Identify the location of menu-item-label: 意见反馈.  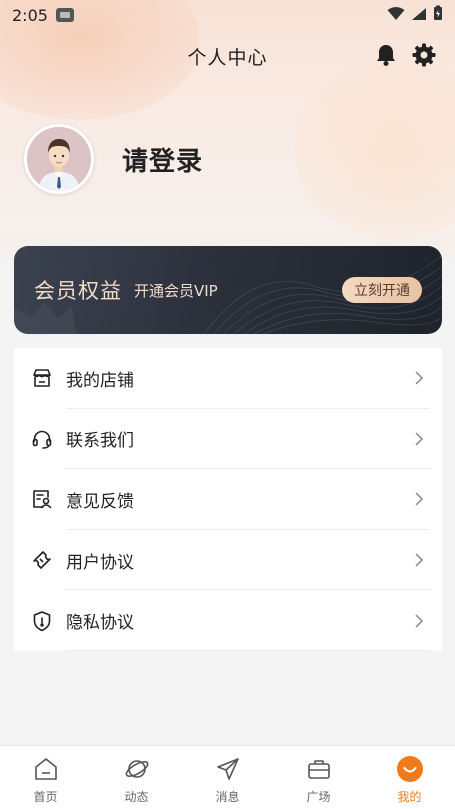
(100, 501).